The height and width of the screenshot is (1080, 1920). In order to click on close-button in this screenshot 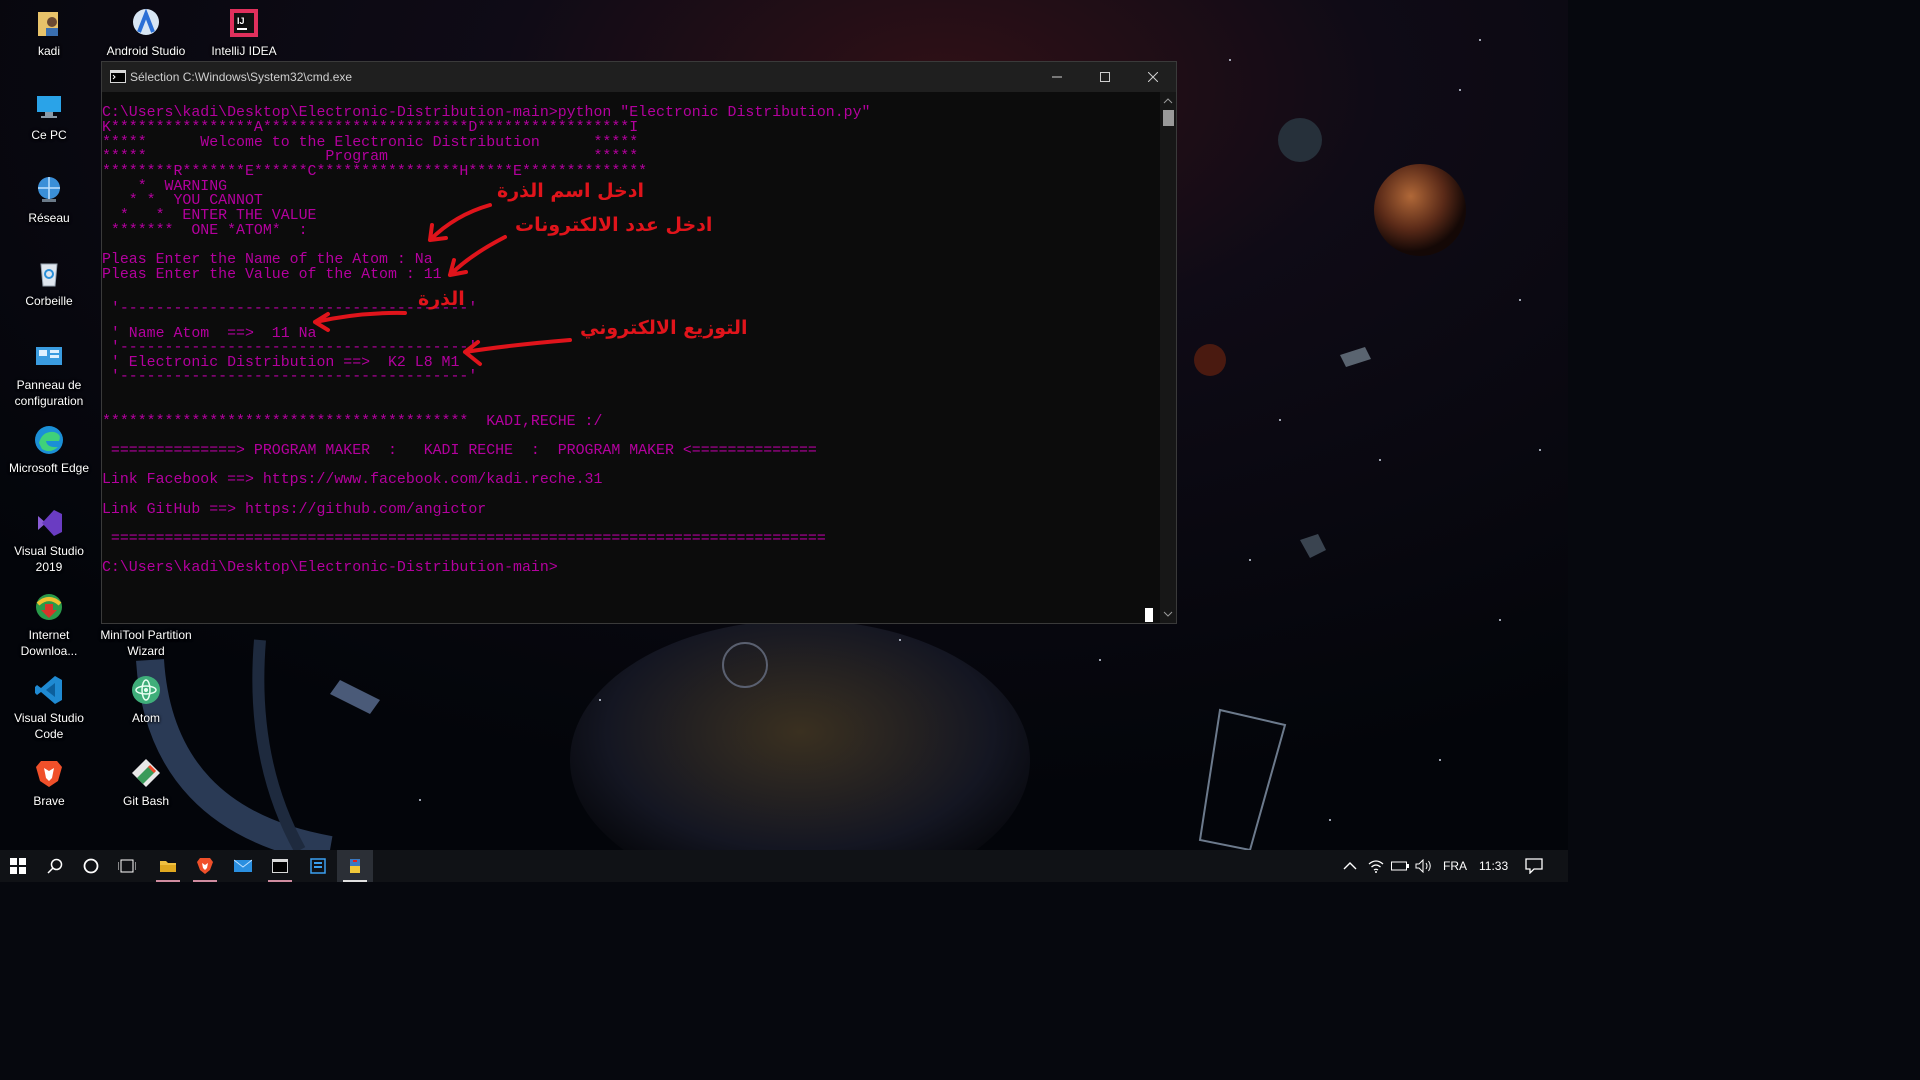, I will do `click(1153, 77)`.